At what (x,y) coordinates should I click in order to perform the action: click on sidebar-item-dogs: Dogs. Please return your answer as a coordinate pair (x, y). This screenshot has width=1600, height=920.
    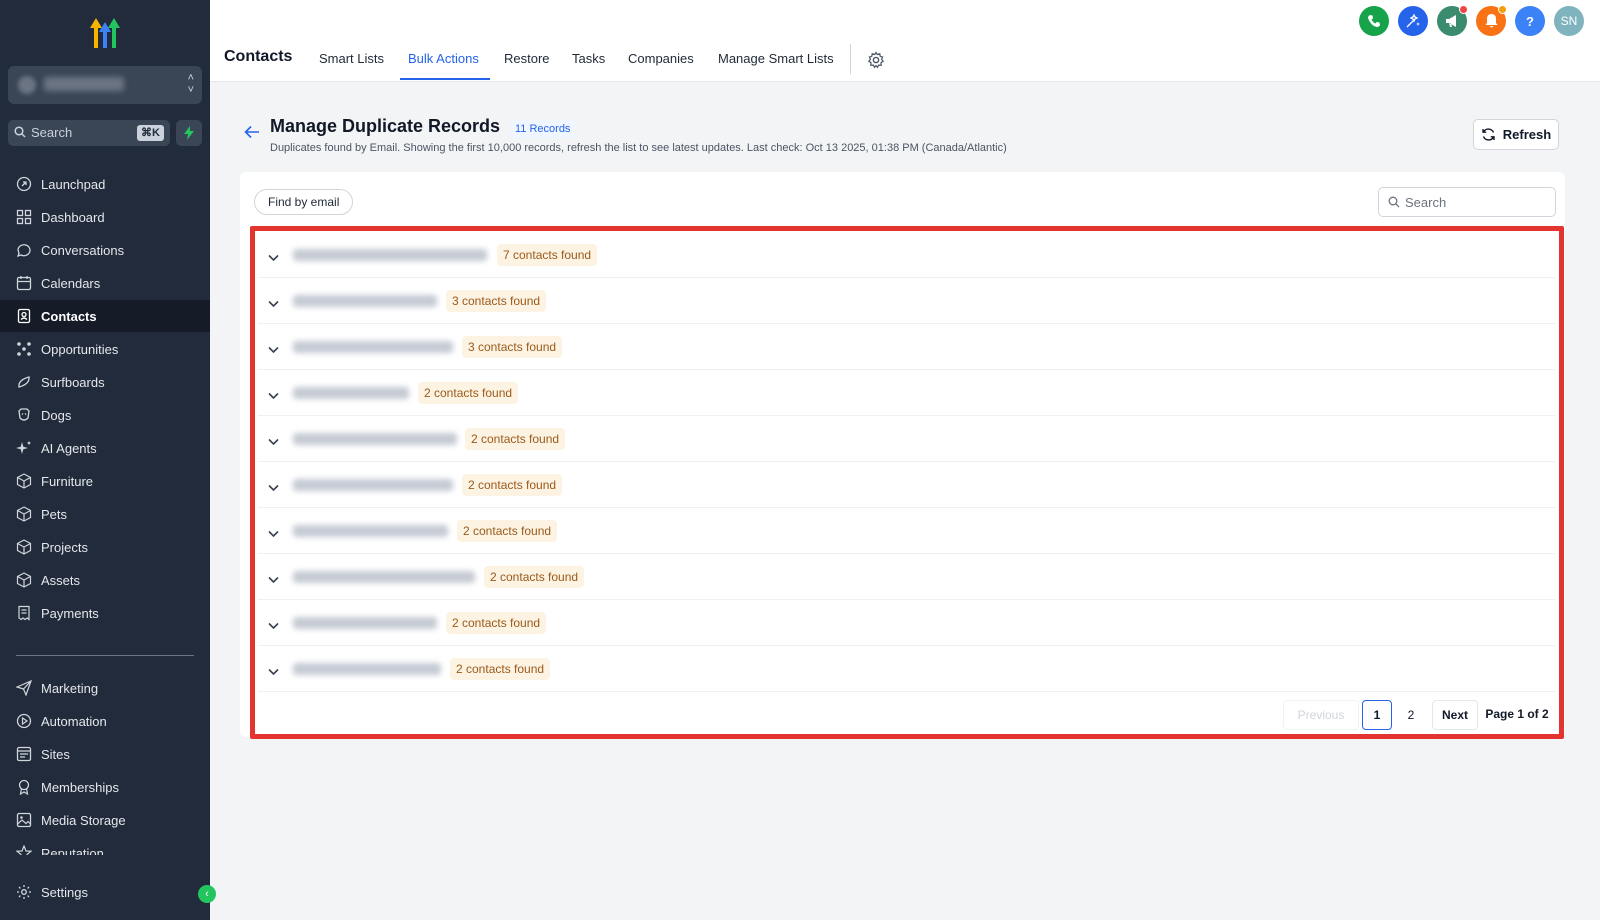
    Looking at the image, I should click on (105, 415).